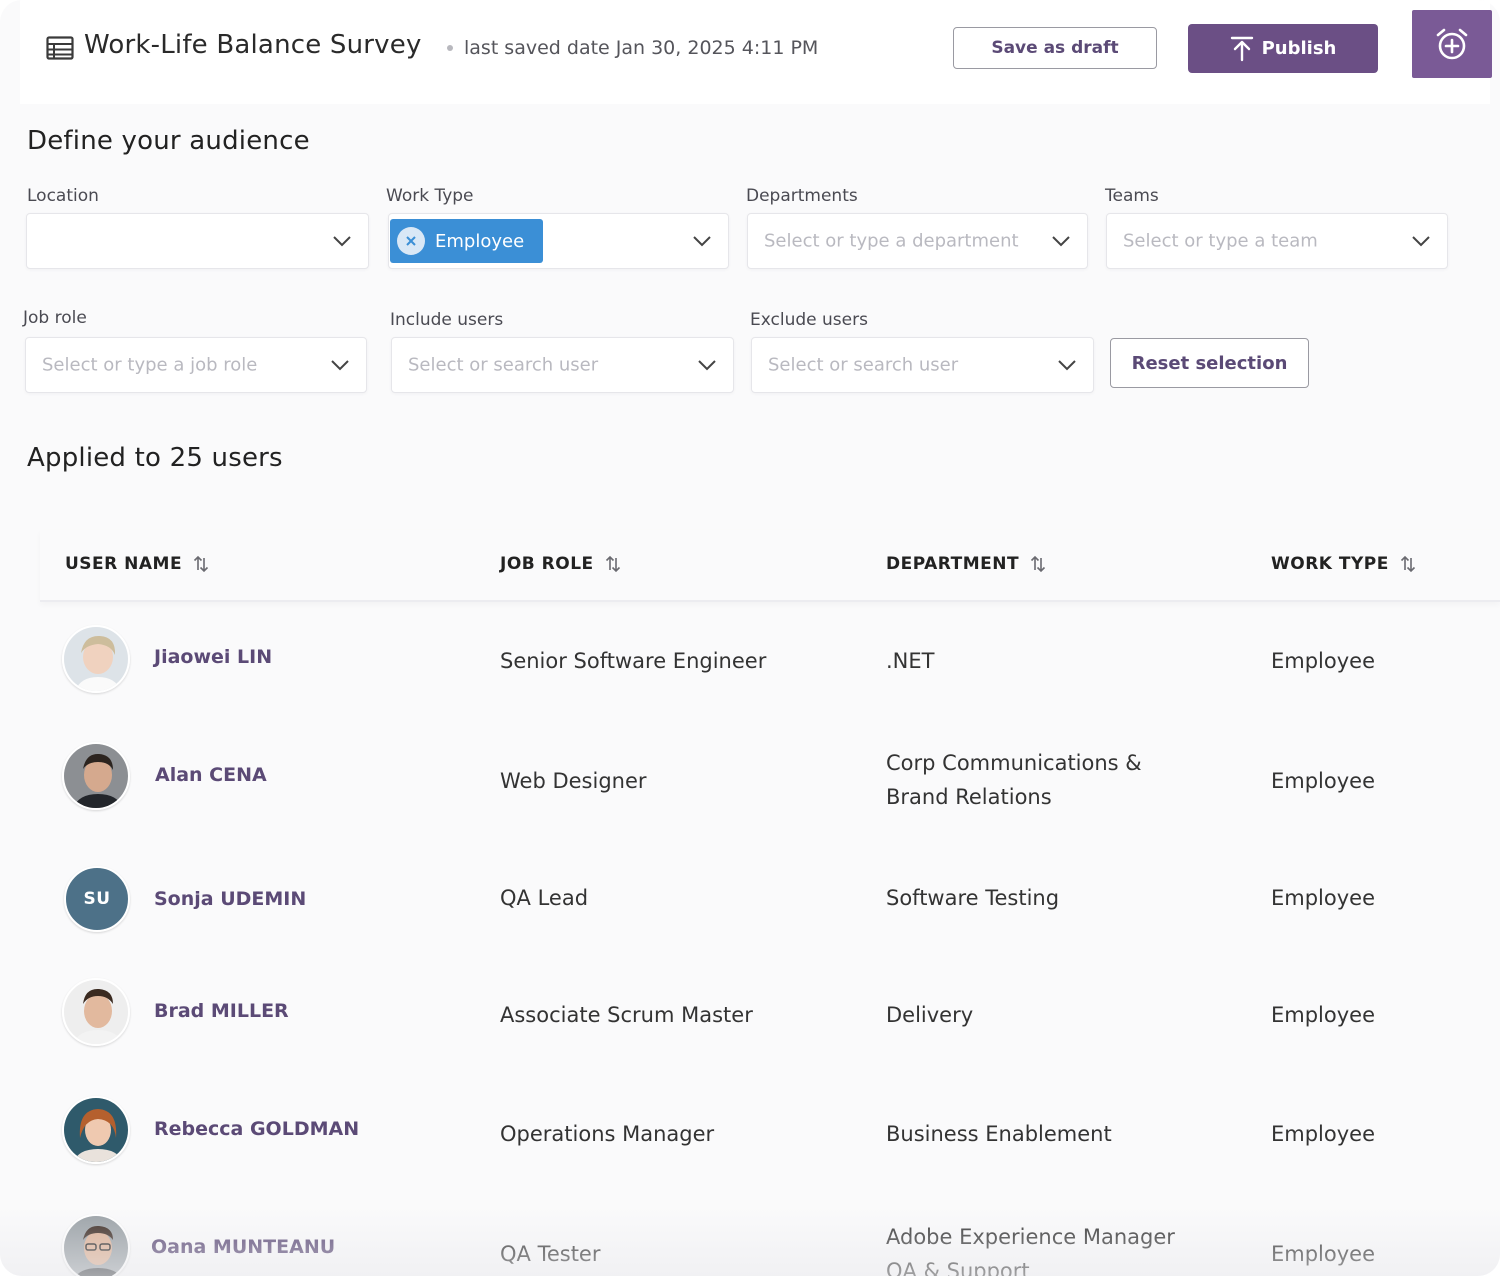  Describe the element at coordinates (573, 781) in the screenshot. I see `job-role-cell: Web Designer` at that location.